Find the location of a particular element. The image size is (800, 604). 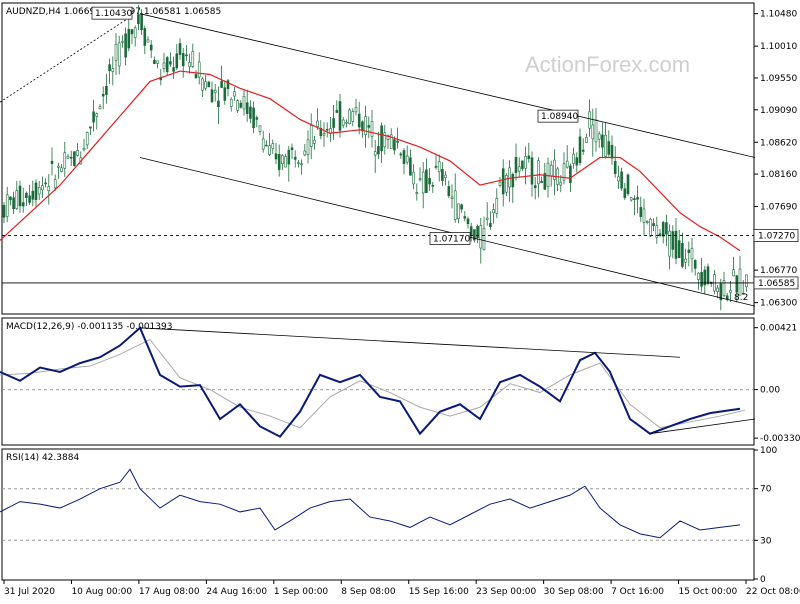

price-tick-label: 1.10480 is located at coordinates (778, 15).